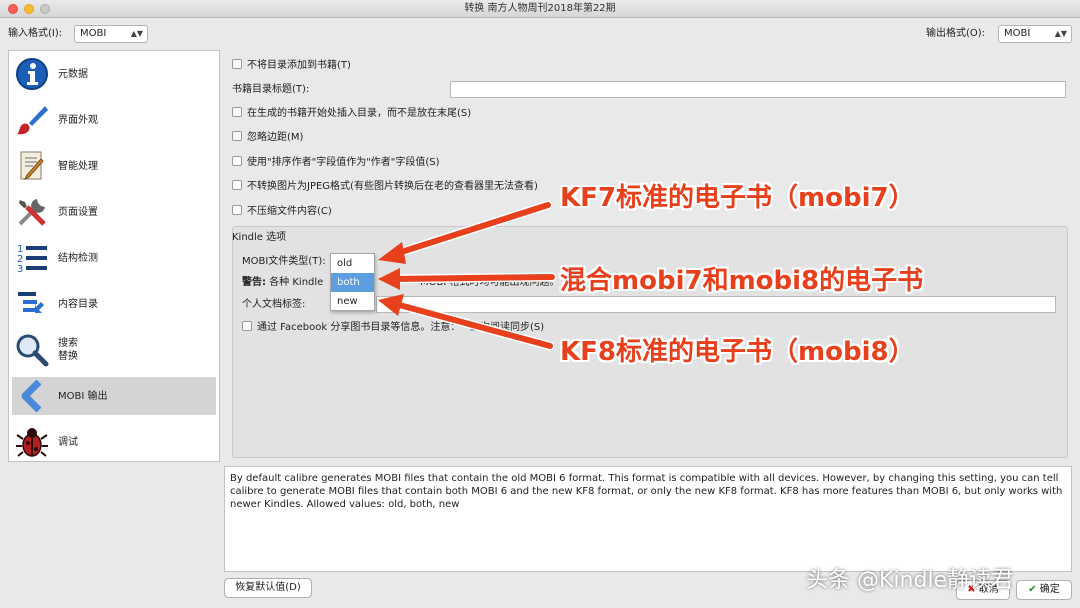 The image size is (1080, 608). Describe the element at coordinates (910, 580) in the screenshot. I see `watermark: 头条 @Kindle静读君` at that location.